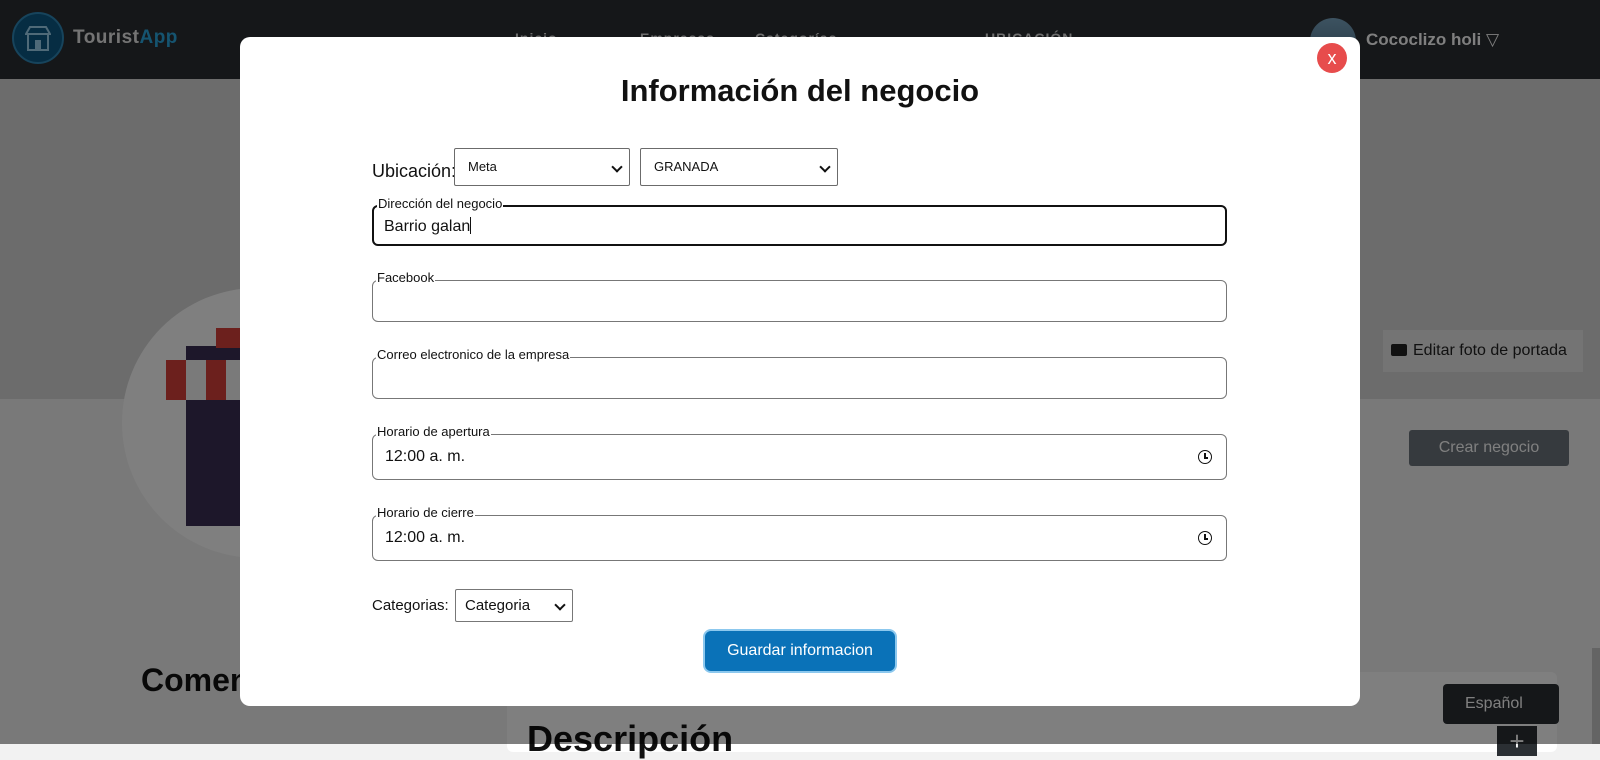 The height and width of the screenshot is (760, 1600). I want to click on address-value: Barrio galan, so click(427, 226).